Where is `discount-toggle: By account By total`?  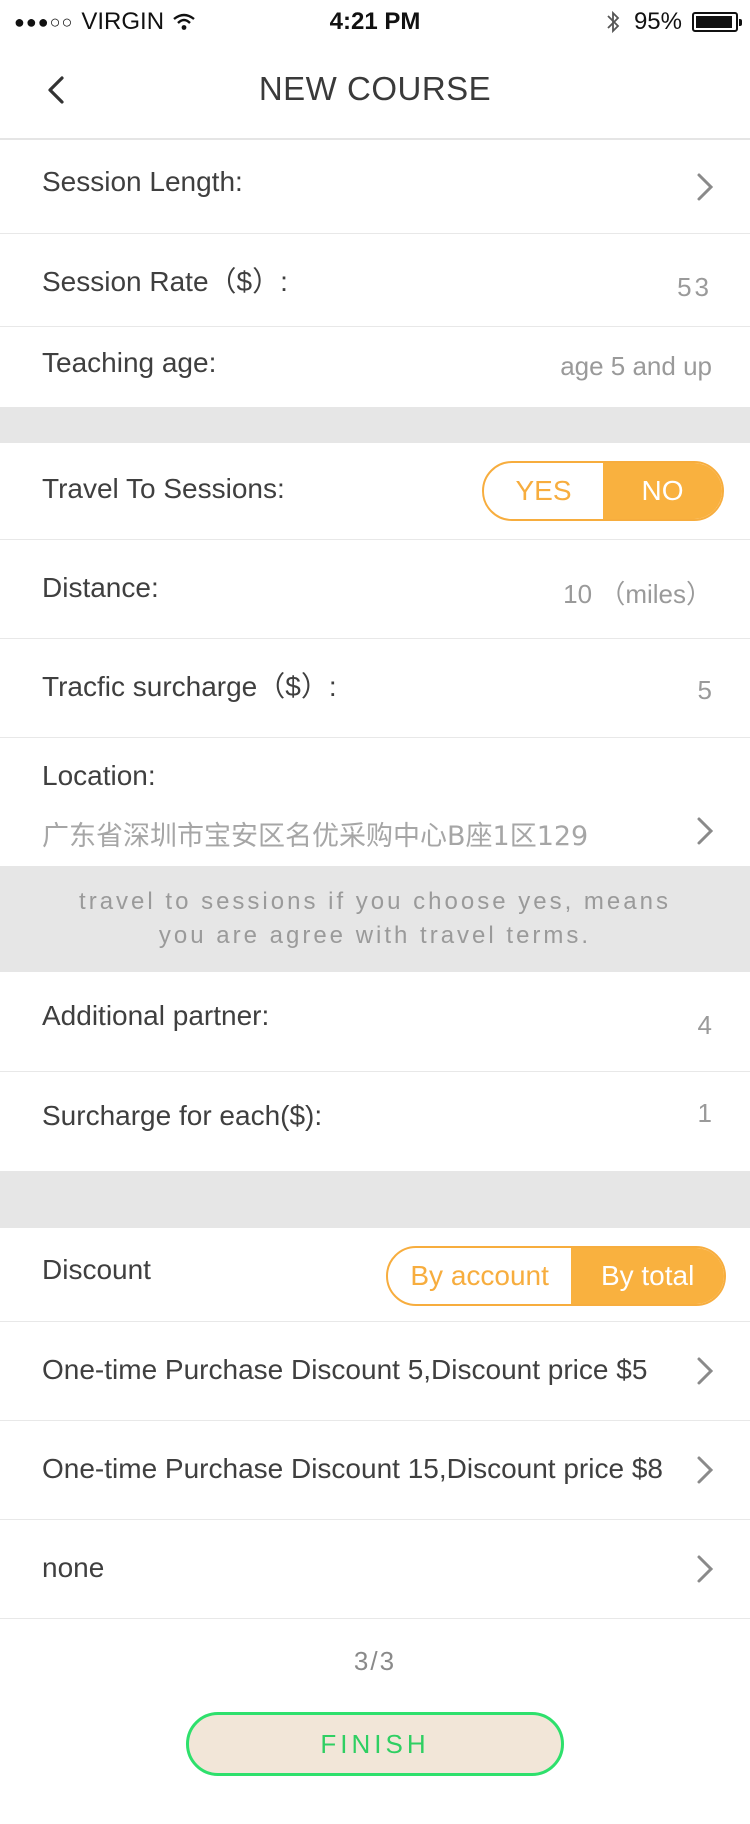
discount-toggle: By account By total is located at coordinates (556, 1276).